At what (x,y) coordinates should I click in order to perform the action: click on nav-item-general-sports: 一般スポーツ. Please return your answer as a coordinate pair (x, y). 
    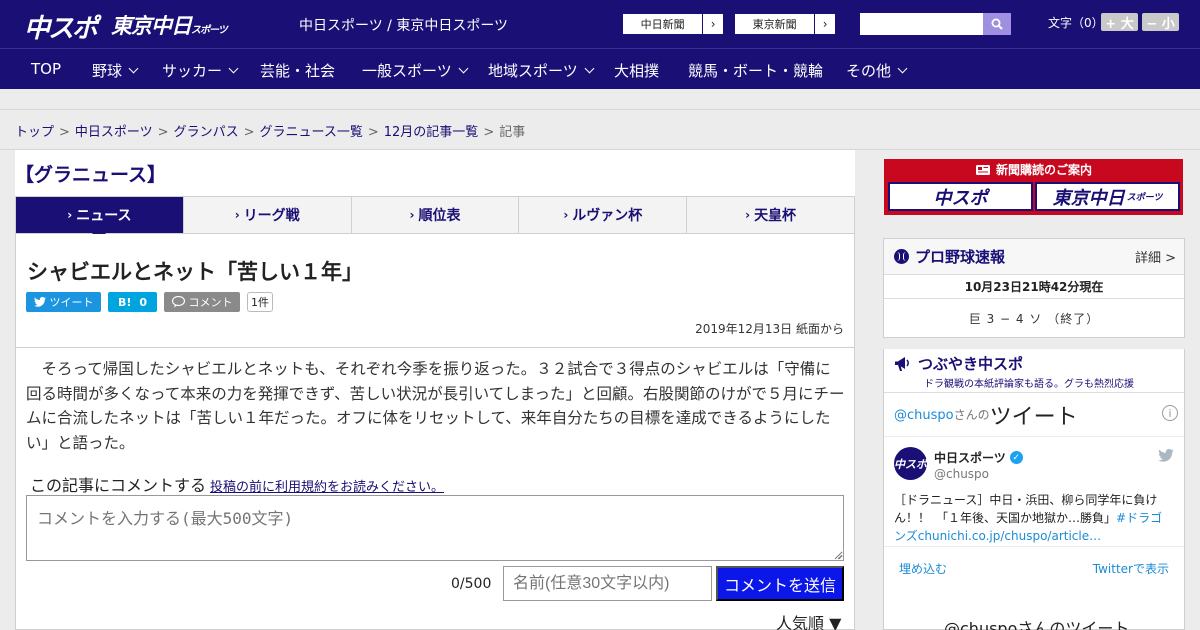
    Looking at the image, I should click on (415, 70).